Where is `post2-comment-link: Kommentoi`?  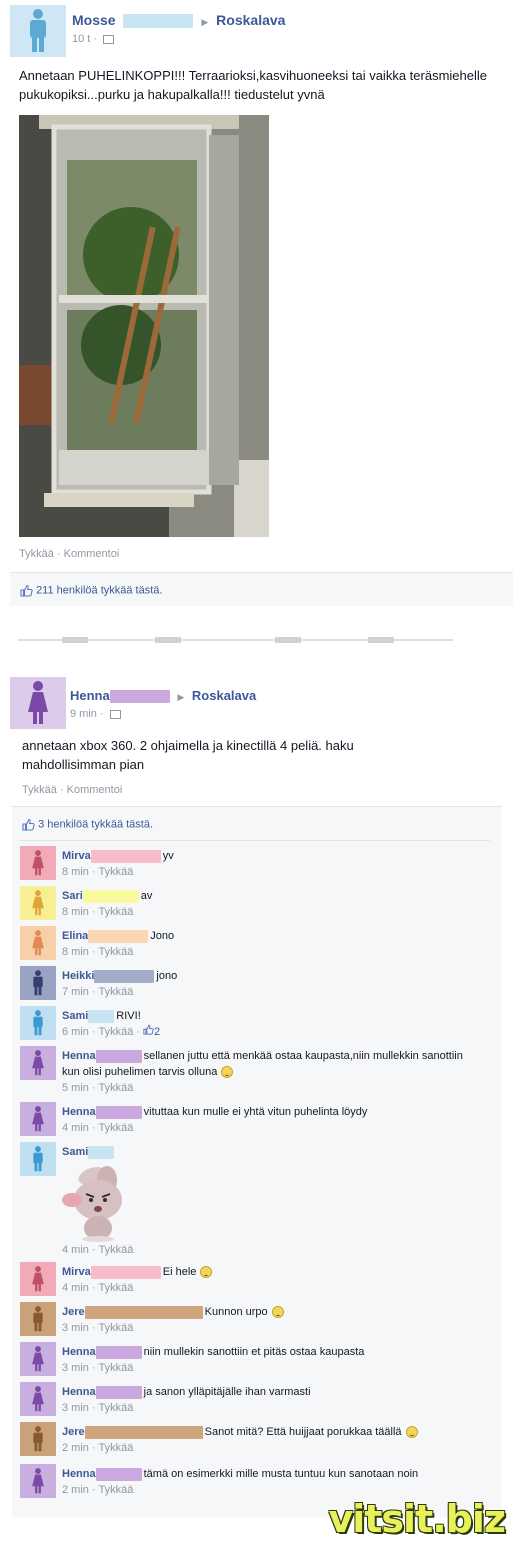
post2-comment-link: Kommentoi is located at coordinates (95, 790).